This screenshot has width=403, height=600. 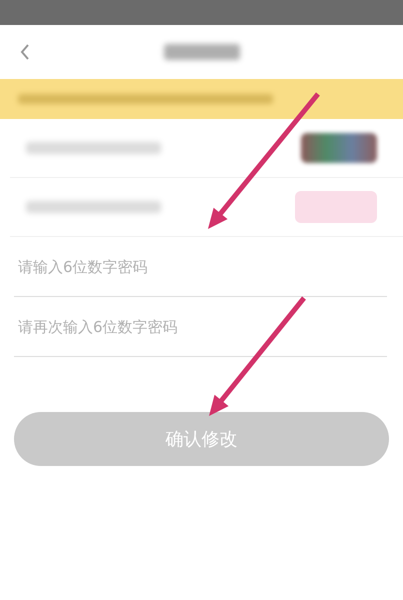 What do you see at coordinates (200, 267) in the screenshot?
I see `input-field: 请输入6位数字密码` at bounding box center [200, 267].